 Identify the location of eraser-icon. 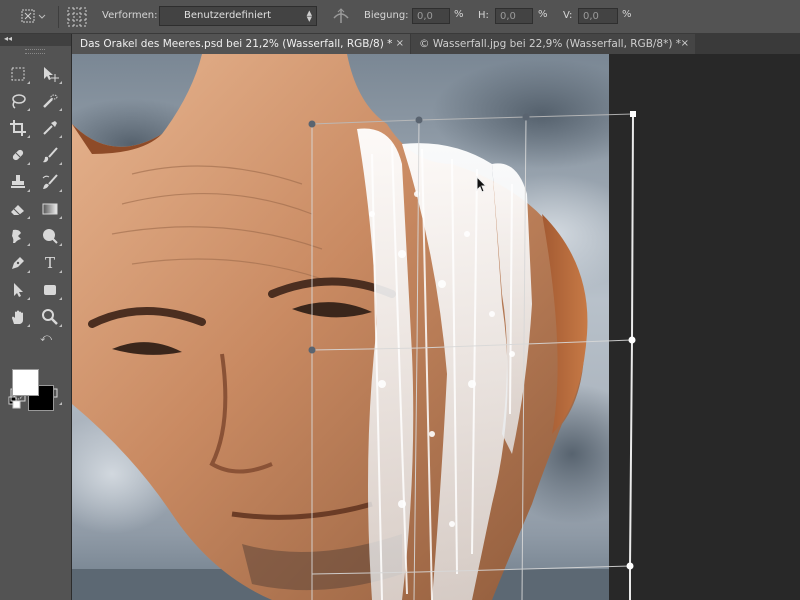
(17, 210).